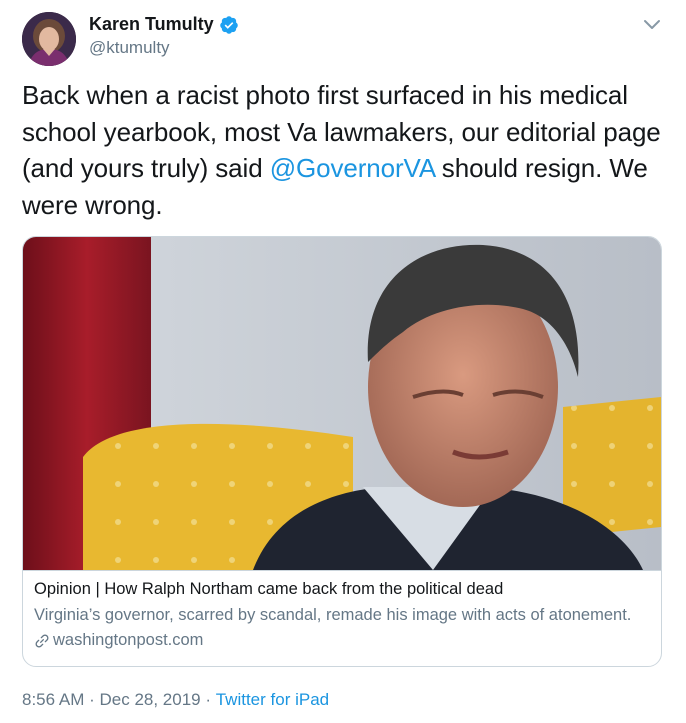 Image resolution: width=686 pixels, height=723 pixels. I want to click on tweet-source-link: Twitter for iPad, so click(272, 700).